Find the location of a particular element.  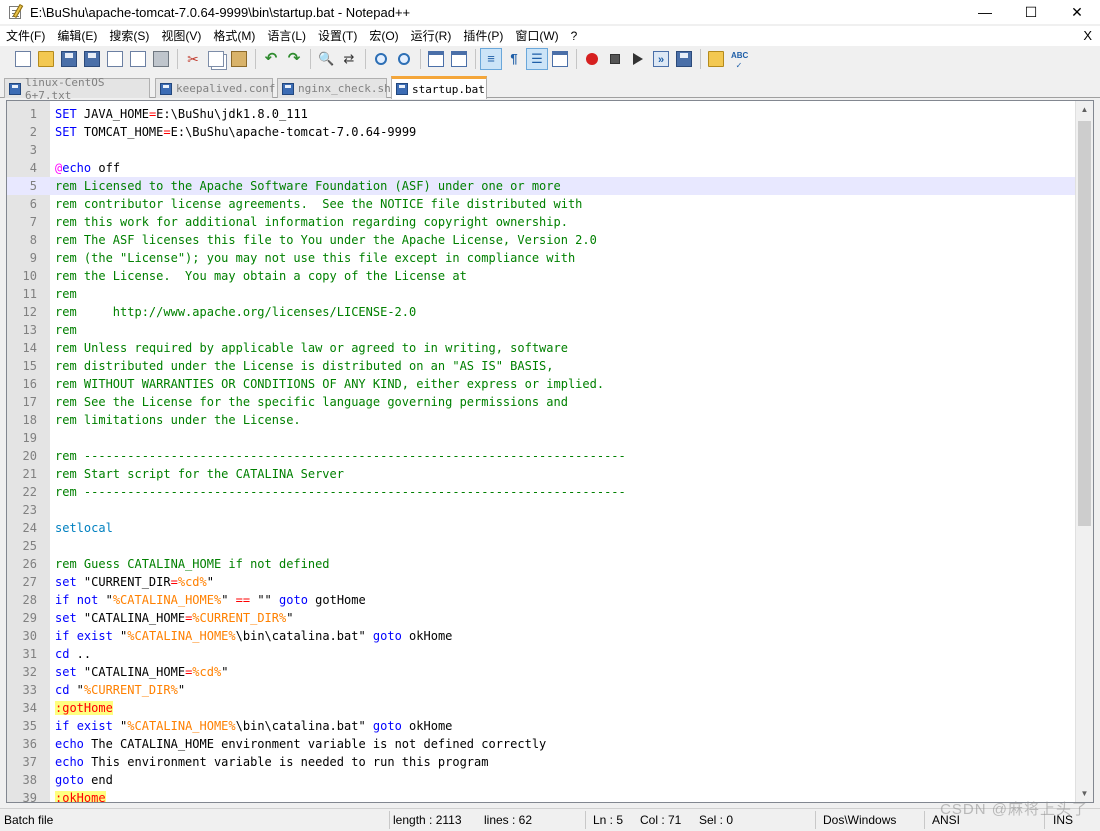

code-line: 29 set "CATALINA_HOME=%CURRENT_DIR%" is located at coordinates (541, 618).